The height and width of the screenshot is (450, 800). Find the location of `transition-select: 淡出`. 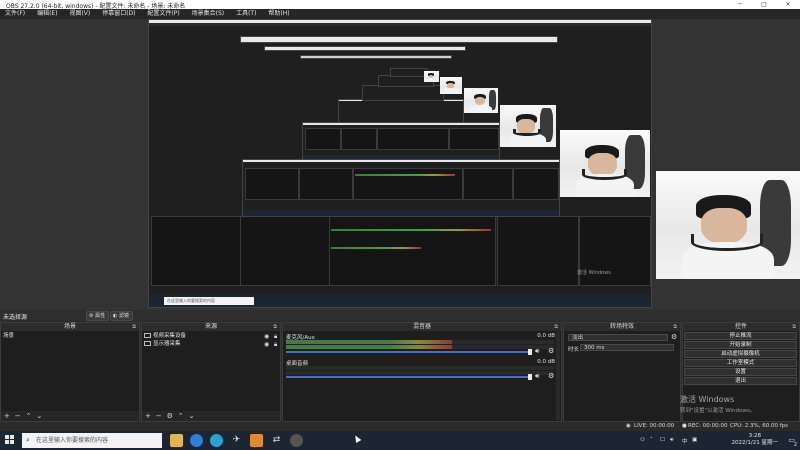

transition-select: 淡出 is located at coordinates (618, 337).